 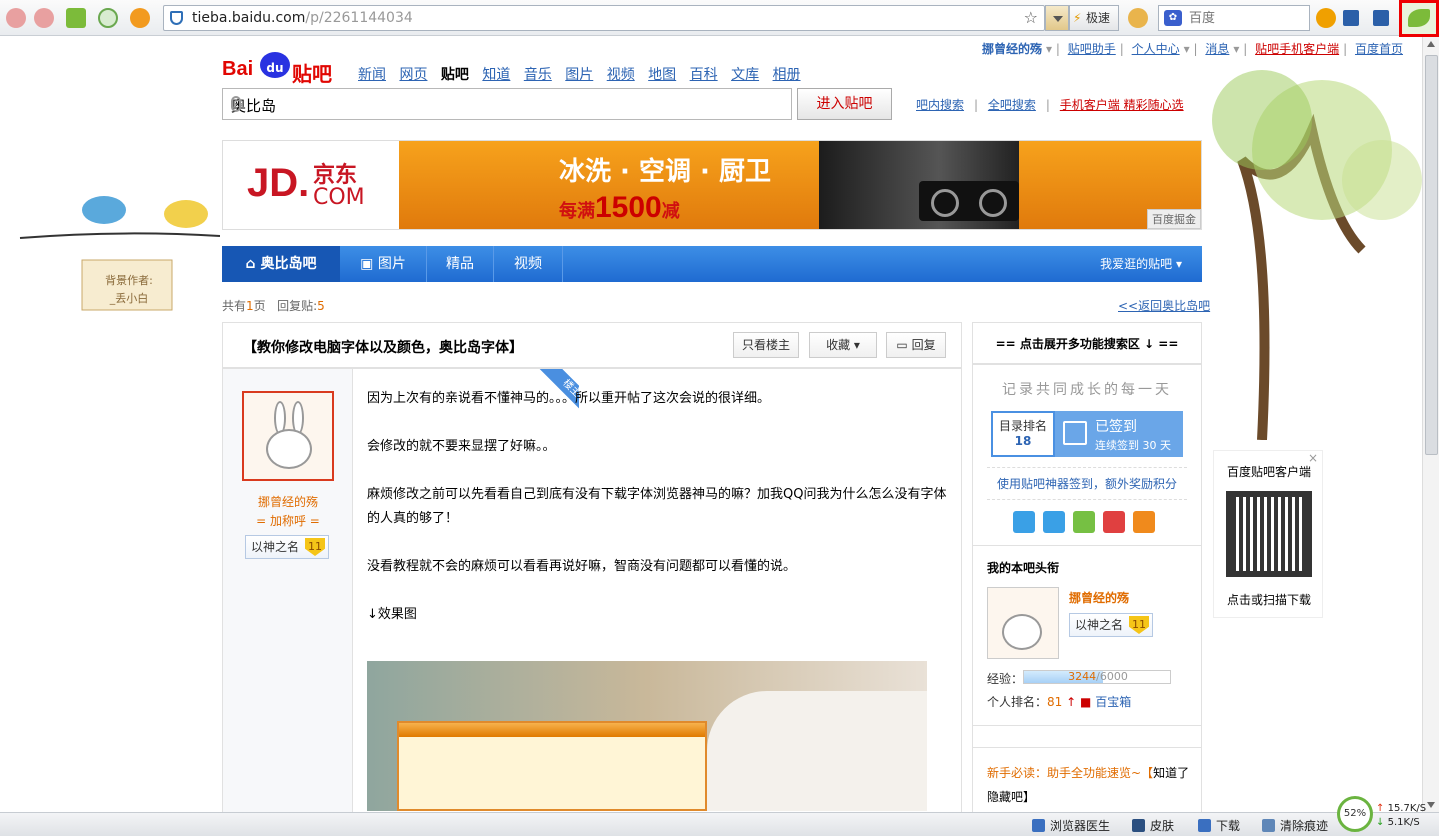 What do you see at coordinates (843, 345) in the screenshot?
I see `favorite-button: 收藏 ▾` at bounding box center [843, 345].